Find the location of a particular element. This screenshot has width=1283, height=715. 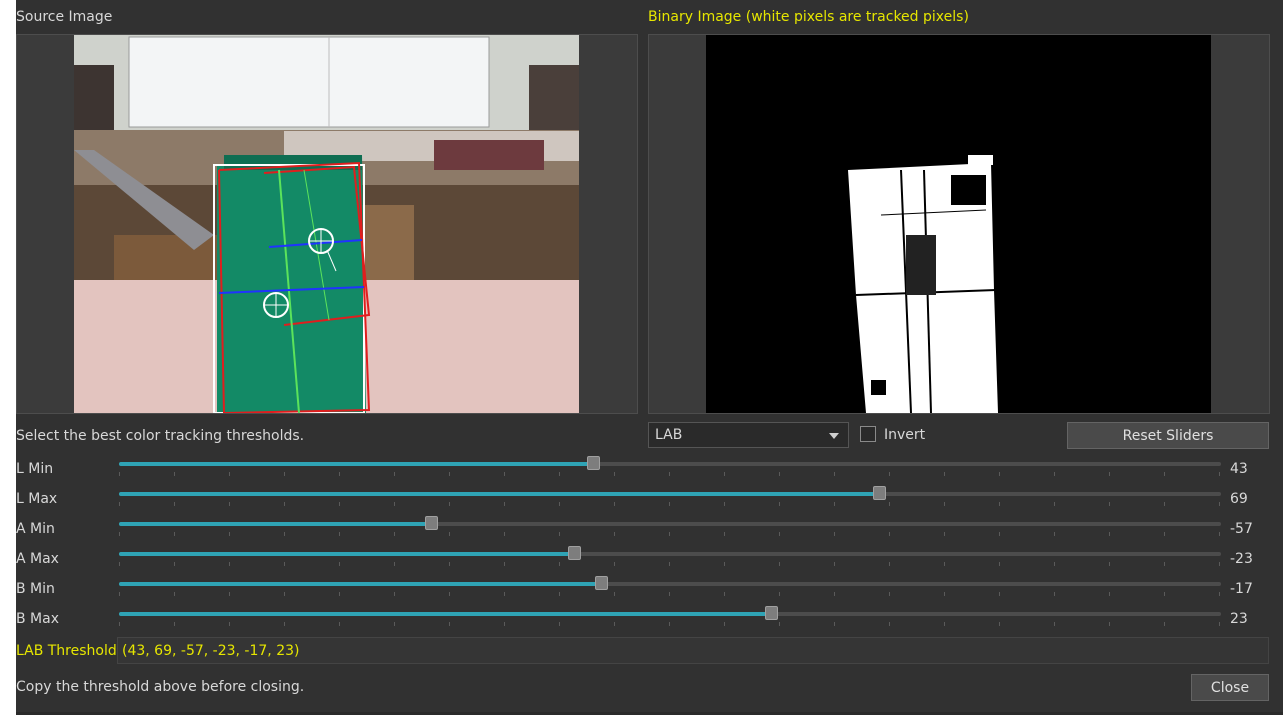

invert-label: Invert is located at coordinates (904, 435).